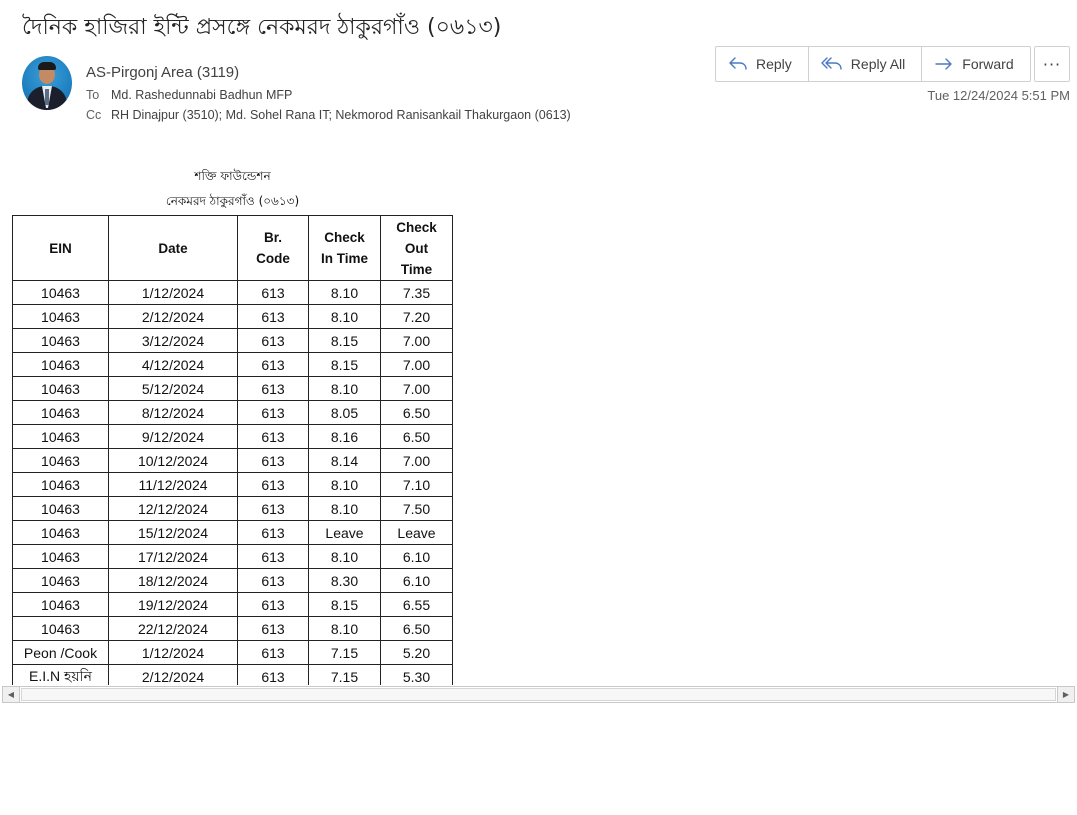 The image size is (1077, 815). I want to click on organization-name: শক্তি ফাউন্ডেশন, so click(232, 176).